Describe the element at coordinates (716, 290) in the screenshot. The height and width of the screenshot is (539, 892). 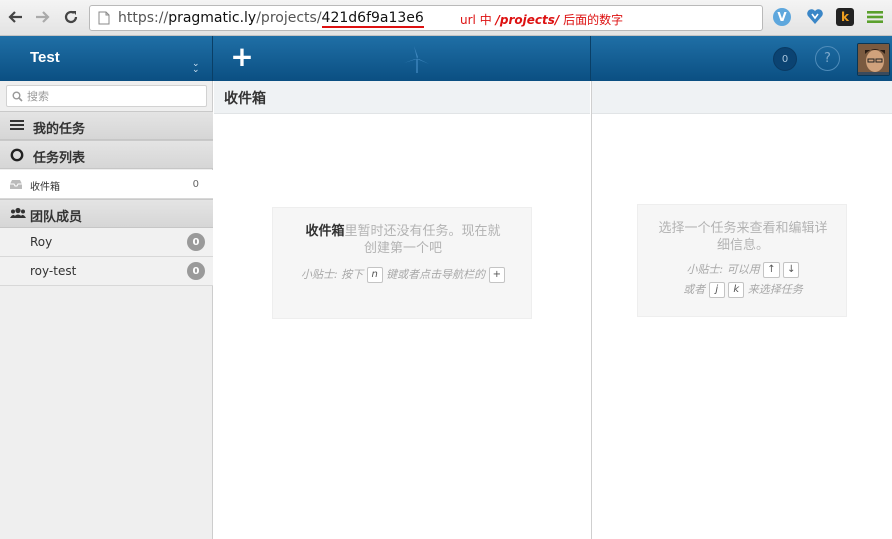
I see `key-j: j` at that location.